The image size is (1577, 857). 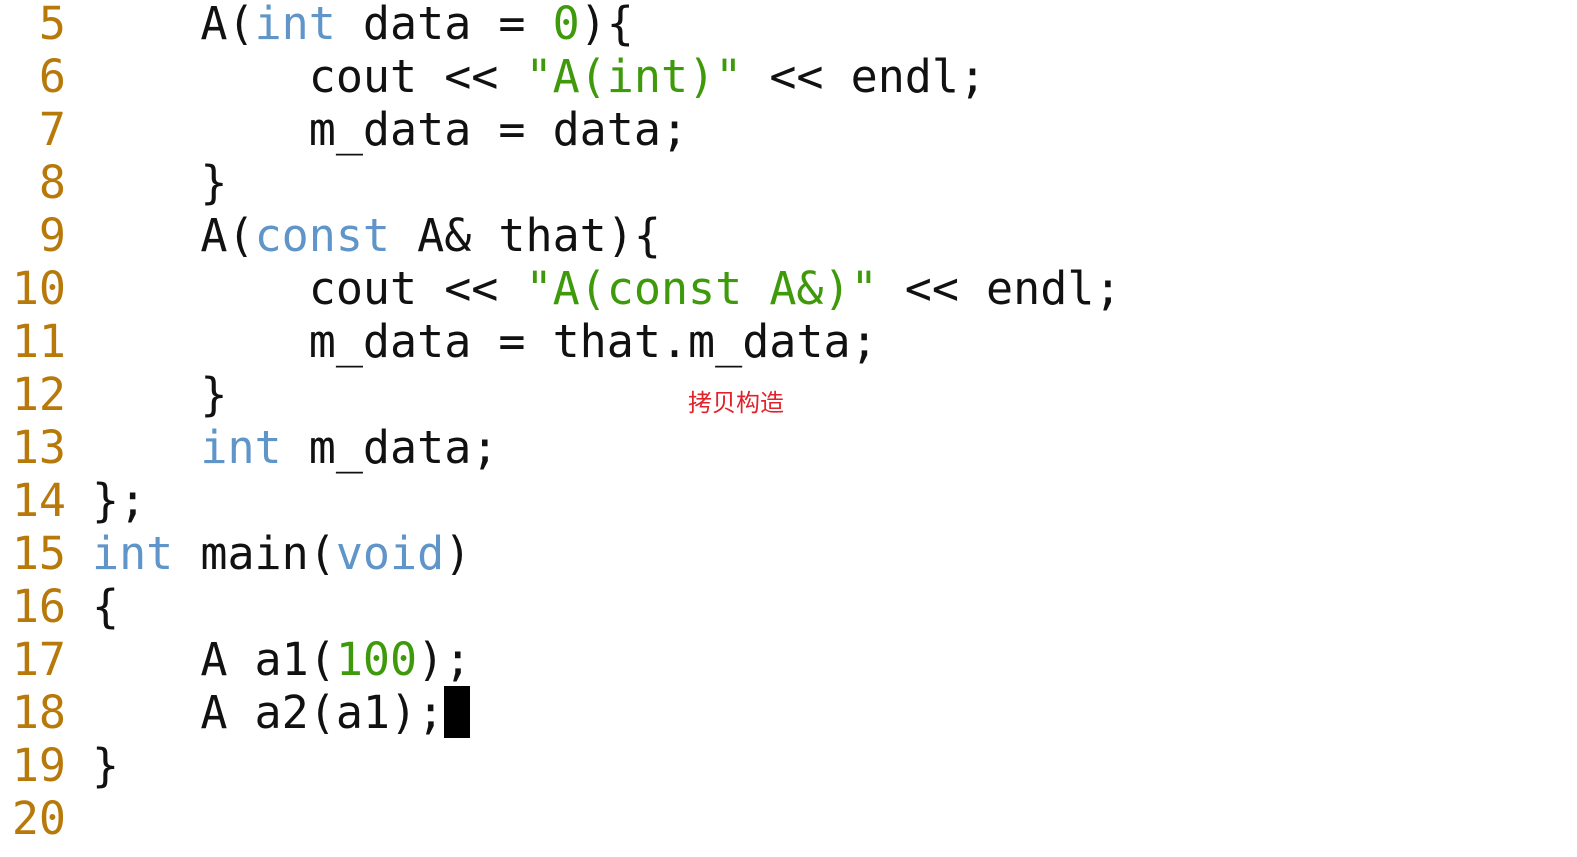 I want to click on line-number: 7, so click(x=52, y=129).